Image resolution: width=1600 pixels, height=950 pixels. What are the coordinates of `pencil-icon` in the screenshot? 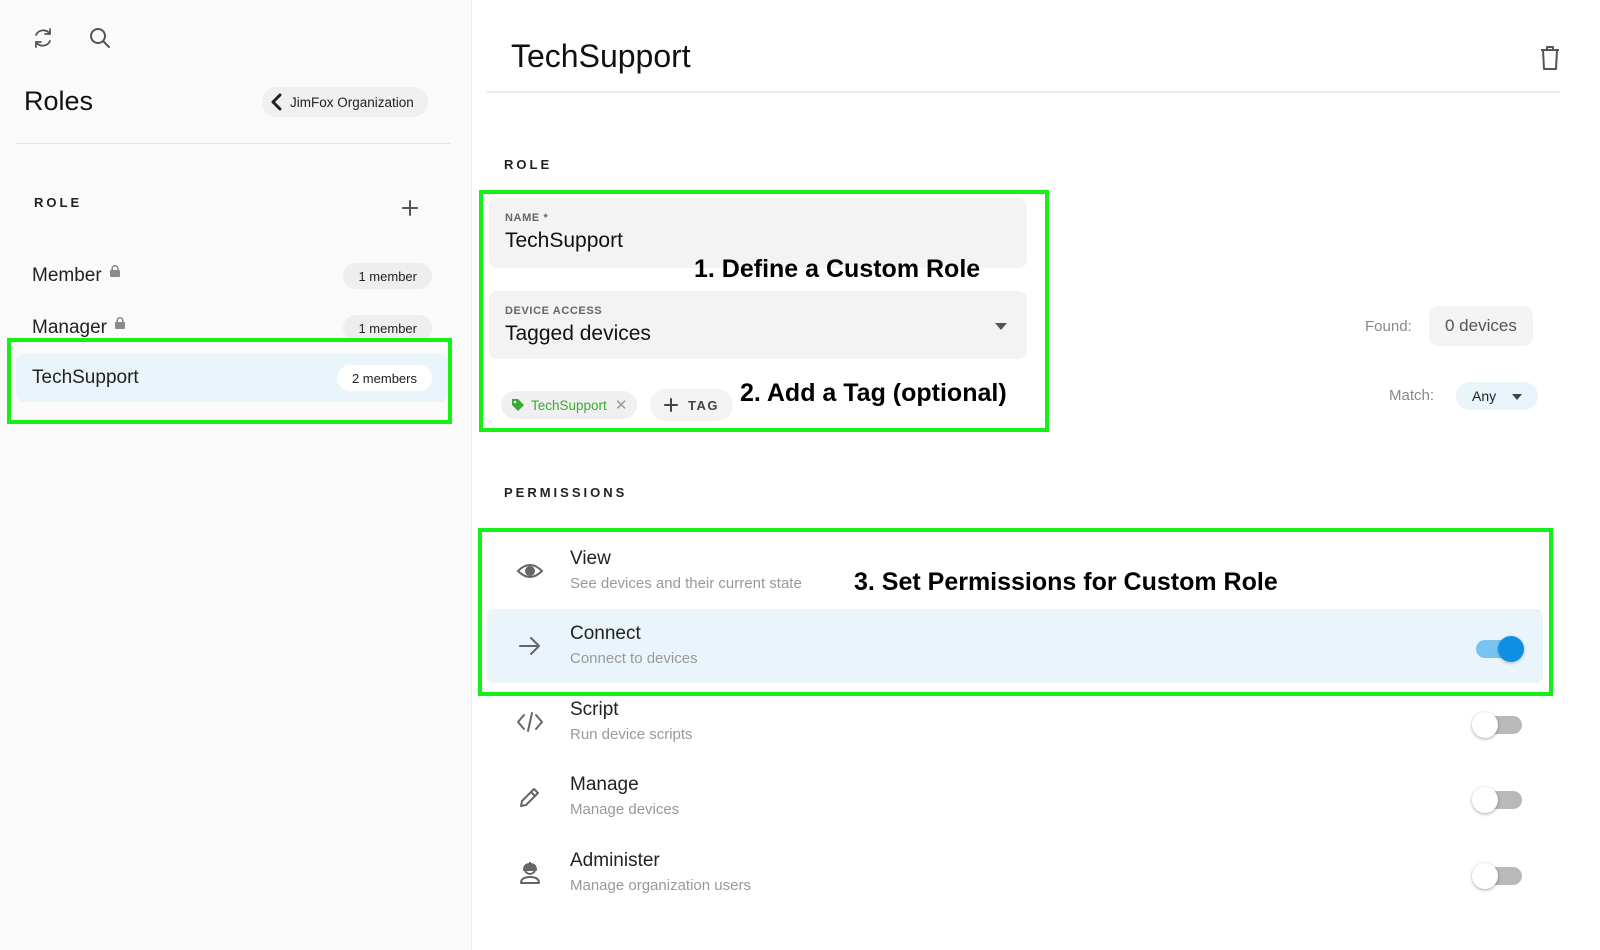 It's located at (529, 797).